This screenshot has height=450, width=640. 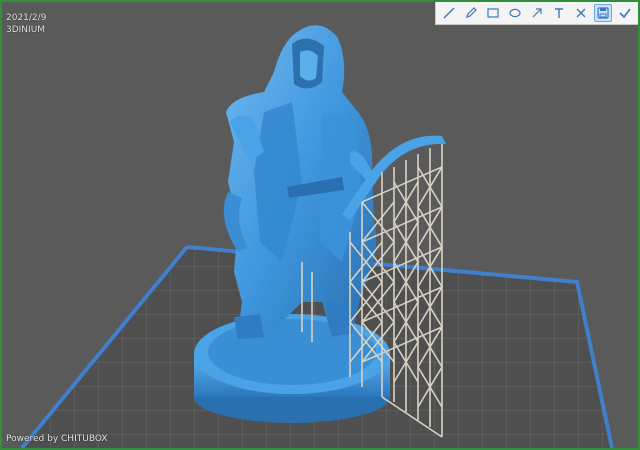 I want to click on footer-label: Powered by CHITUBOX, so click(x=57, y=439).